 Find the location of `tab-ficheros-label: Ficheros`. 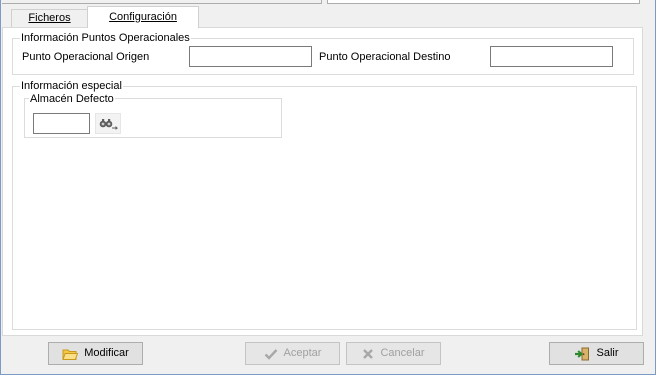

tab-ficheros-label: Ficheros is located at coordinates (49, 18).